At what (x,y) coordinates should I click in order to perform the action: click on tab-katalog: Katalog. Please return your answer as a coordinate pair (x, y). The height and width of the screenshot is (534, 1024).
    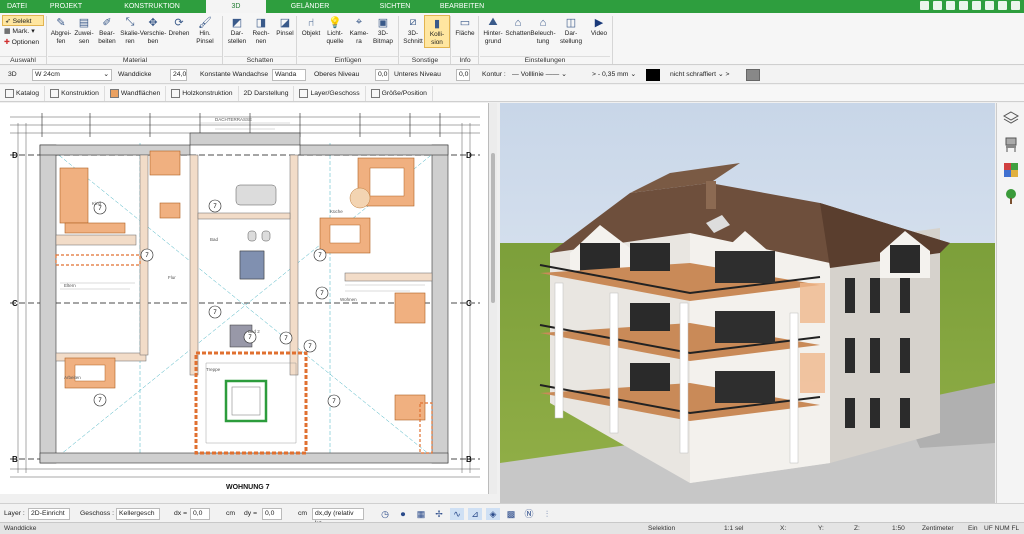
    Looking at the image, I should click on (23, 93).